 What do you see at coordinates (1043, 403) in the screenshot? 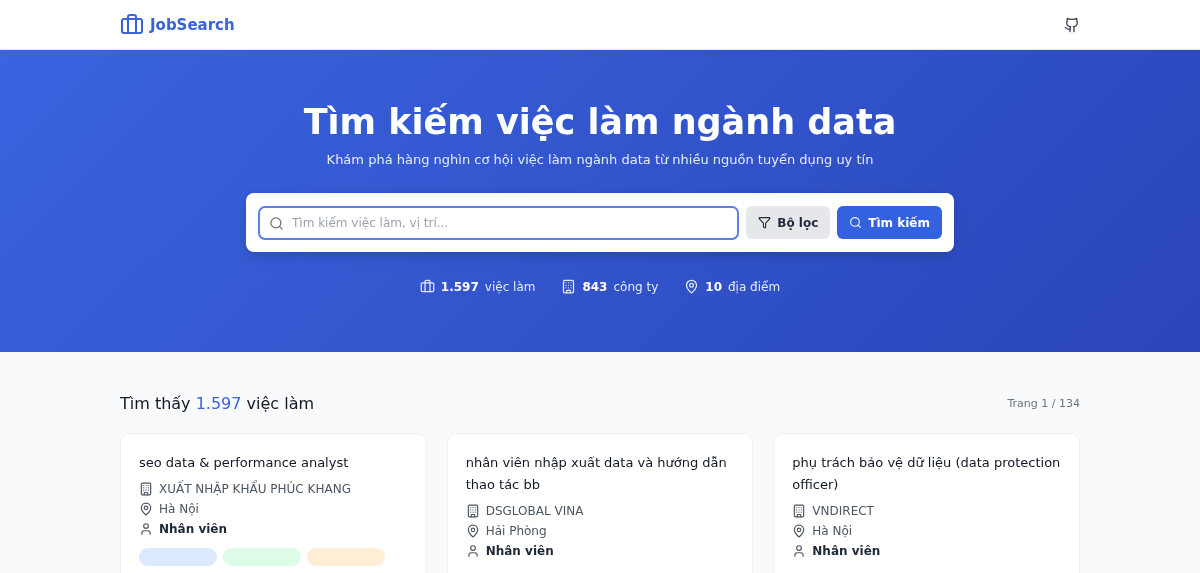
I see `page-indicator: Trang 1 / 134` at bounding box center [1043, 403].